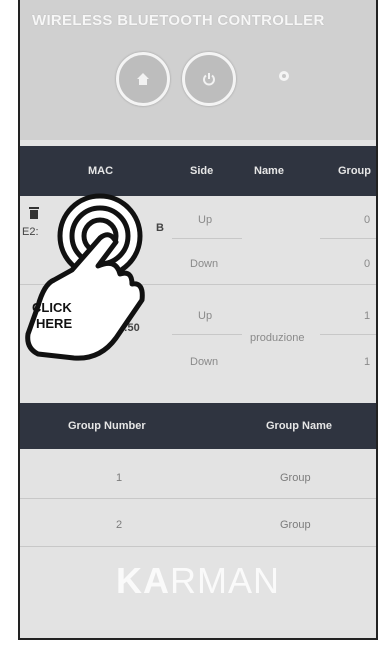  I want to click on home-button, so click(143, 79).